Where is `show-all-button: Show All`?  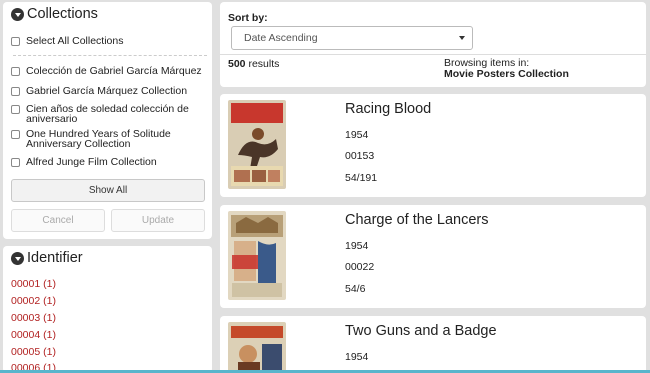 show-all-button: Show All is located at coordinates (108, 190).